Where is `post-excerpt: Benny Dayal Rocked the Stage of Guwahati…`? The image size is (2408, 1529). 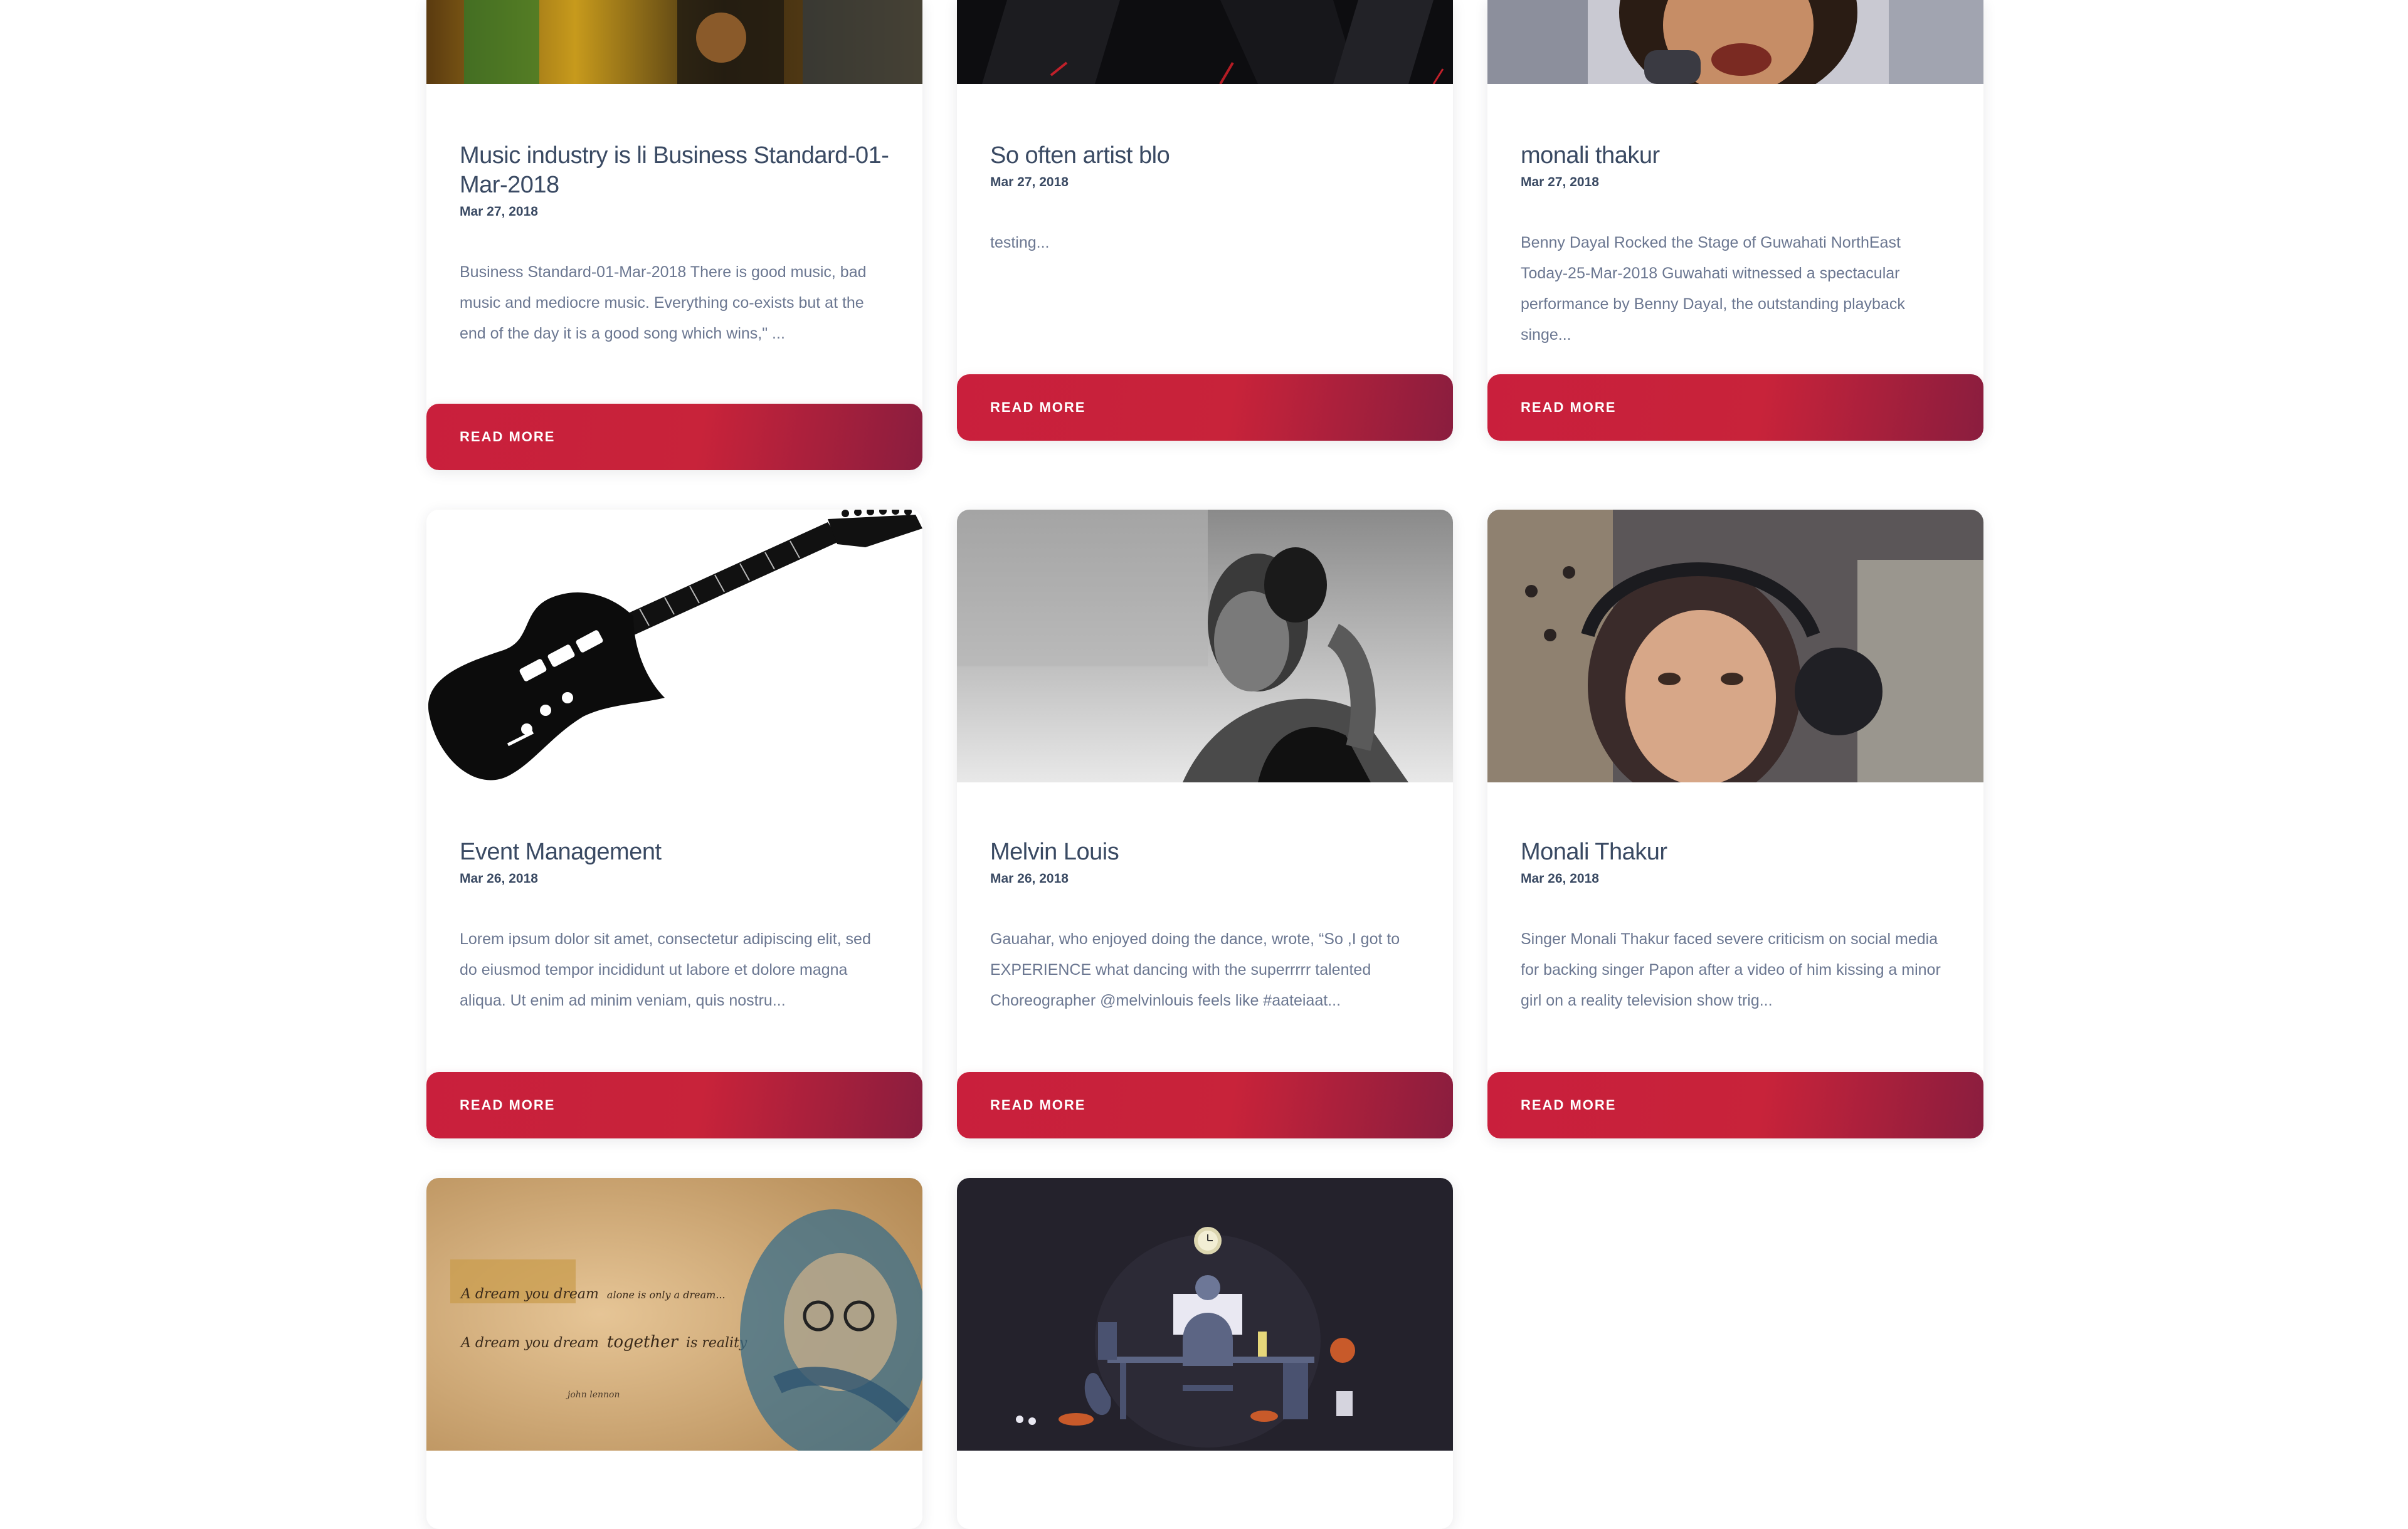 post-excerpt: Benny Dayal Rocked the Stage of Guwahati… is located at coordinates (1713, 289).